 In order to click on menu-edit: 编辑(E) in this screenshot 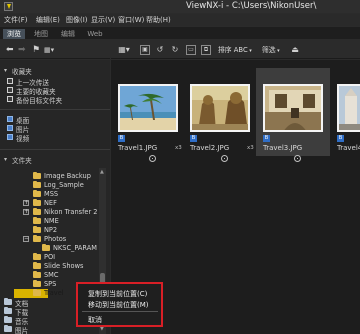, I will do `click(48, 20)`.